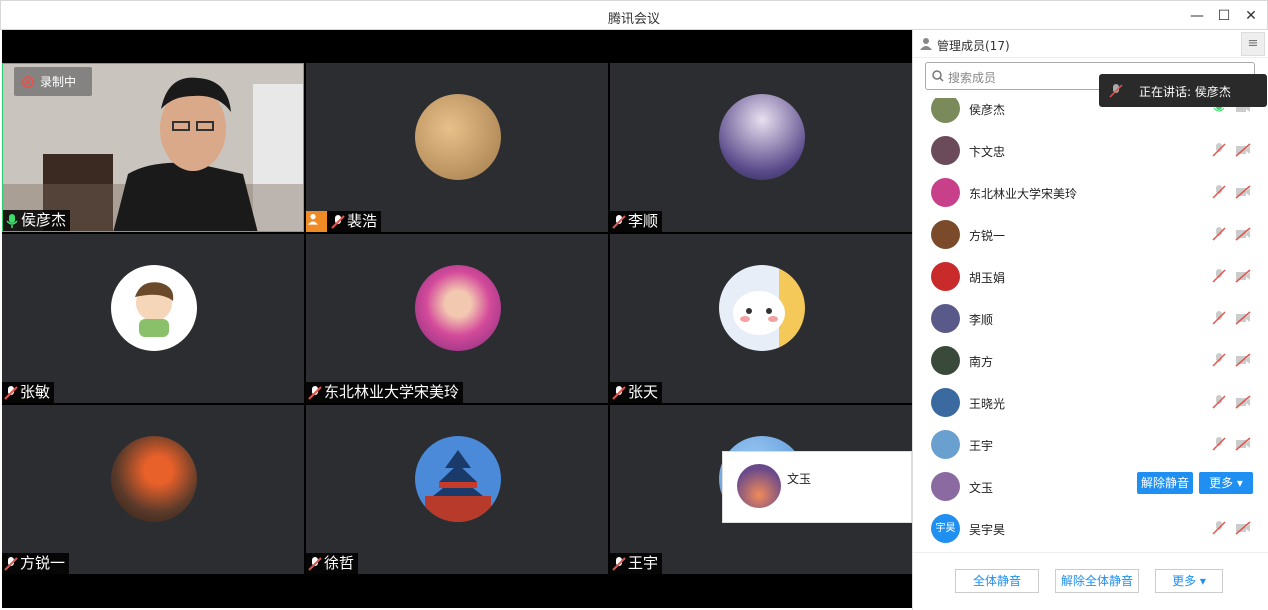  I want to click on video-tile: 东北林业大学宋美玲, so click(457, 318).